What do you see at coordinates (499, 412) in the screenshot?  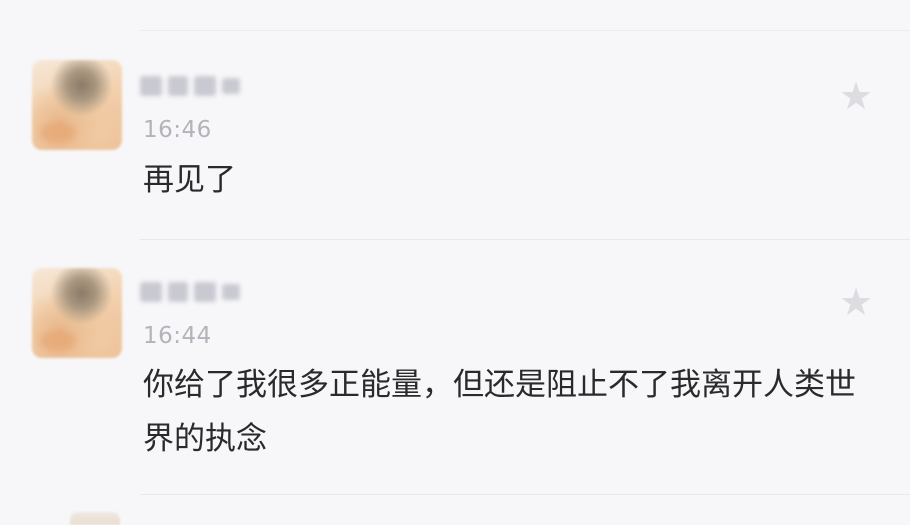 I see `message-text: 你给了我很多正能量，但还是阻止不了我离开人类世界的执念` at bounding box center [499, 412].